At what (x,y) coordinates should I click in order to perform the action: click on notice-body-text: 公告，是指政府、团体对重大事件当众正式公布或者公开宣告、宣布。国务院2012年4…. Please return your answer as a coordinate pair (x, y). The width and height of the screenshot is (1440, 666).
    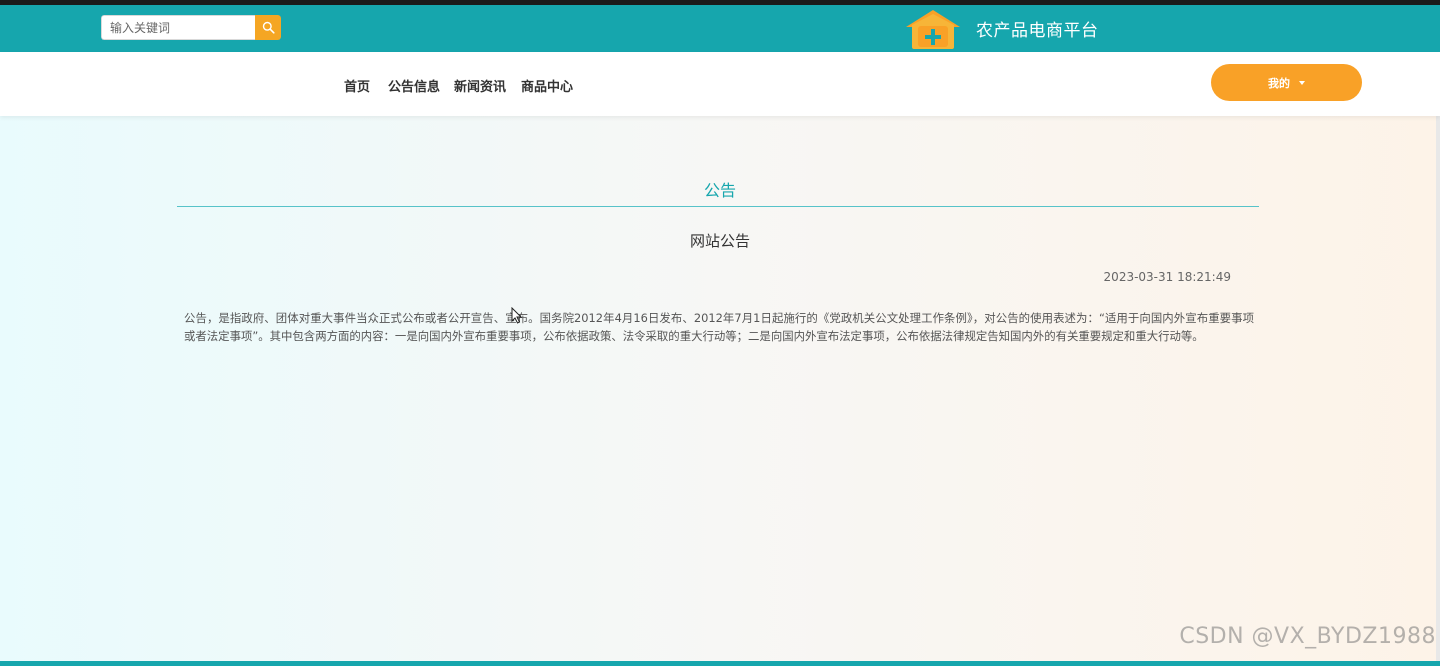
    Looking at the image, I should click on (719, 327).